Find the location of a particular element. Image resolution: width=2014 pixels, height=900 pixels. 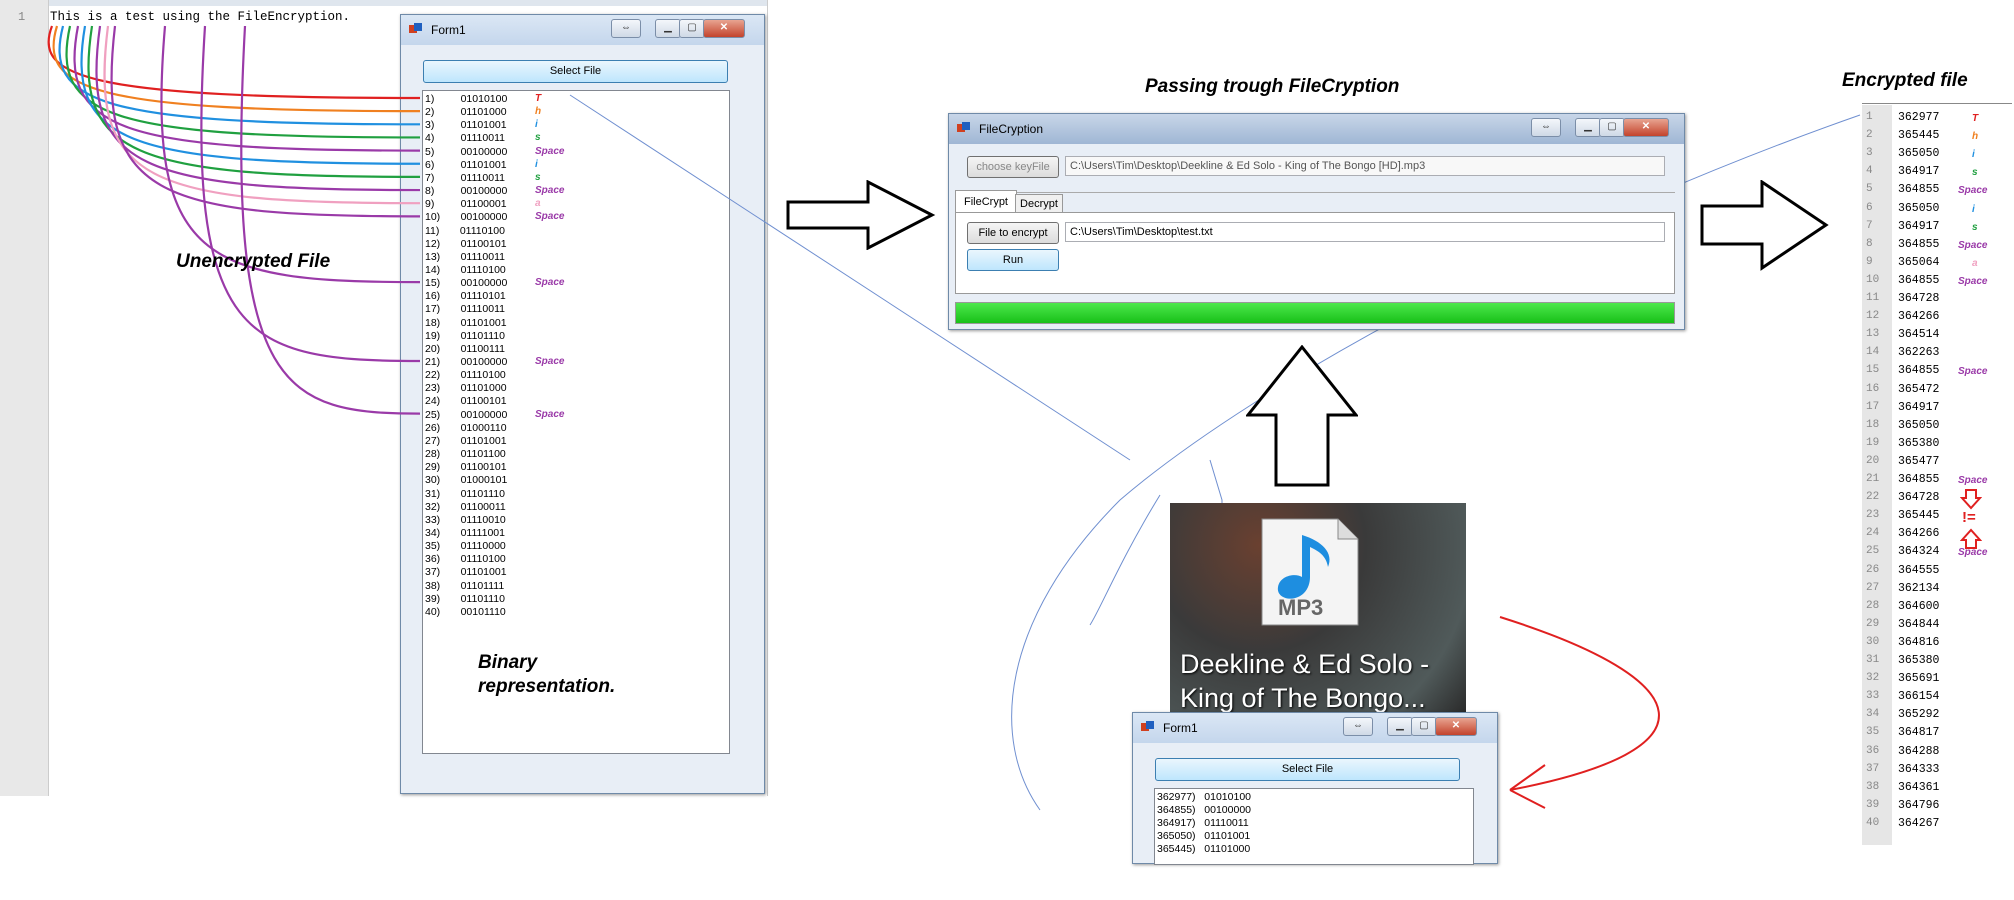

encrypted-value: 365472 is located at coordinates (1919, 389).